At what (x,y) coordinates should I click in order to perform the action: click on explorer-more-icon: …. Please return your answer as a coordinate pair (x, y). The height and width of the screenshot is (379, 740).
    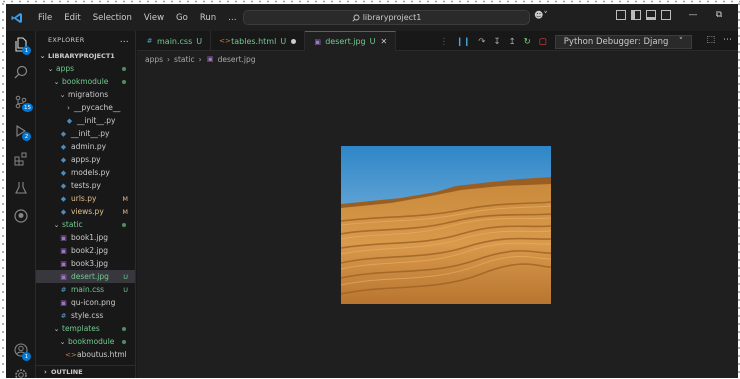
    Looking at the image, I should click on (124, 40).